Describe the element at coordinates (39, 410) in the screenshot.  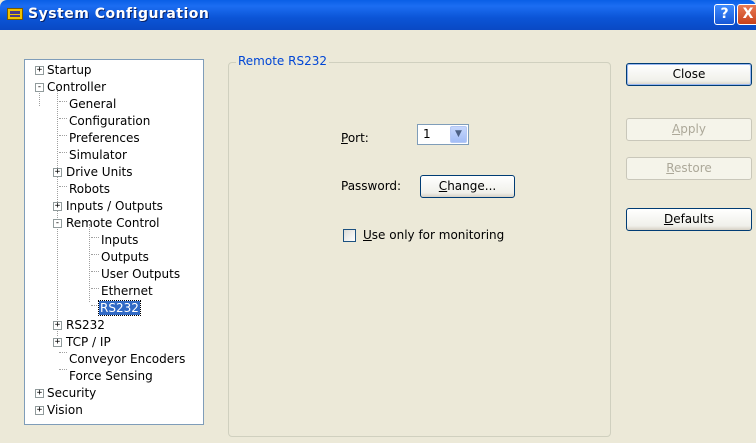
I see `expand-toggle-vision: +` at that location.